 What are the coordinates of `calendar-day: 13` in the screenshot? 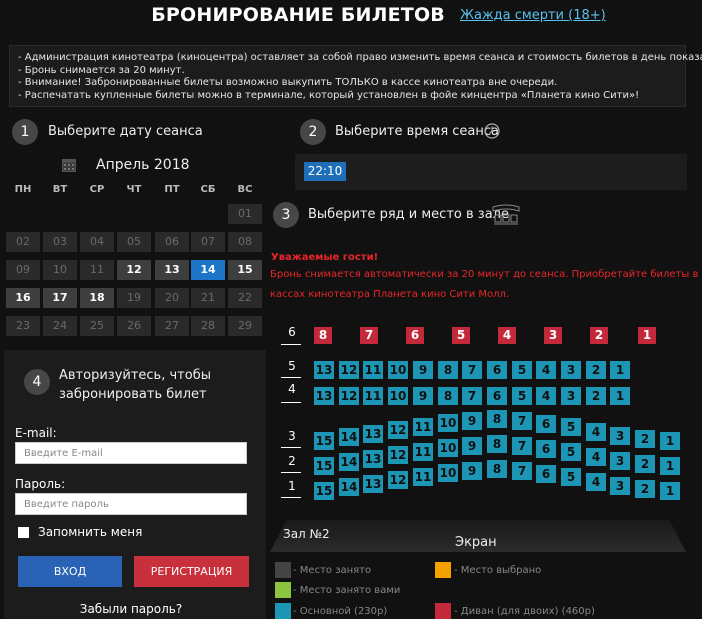 It's located at (172, 270).